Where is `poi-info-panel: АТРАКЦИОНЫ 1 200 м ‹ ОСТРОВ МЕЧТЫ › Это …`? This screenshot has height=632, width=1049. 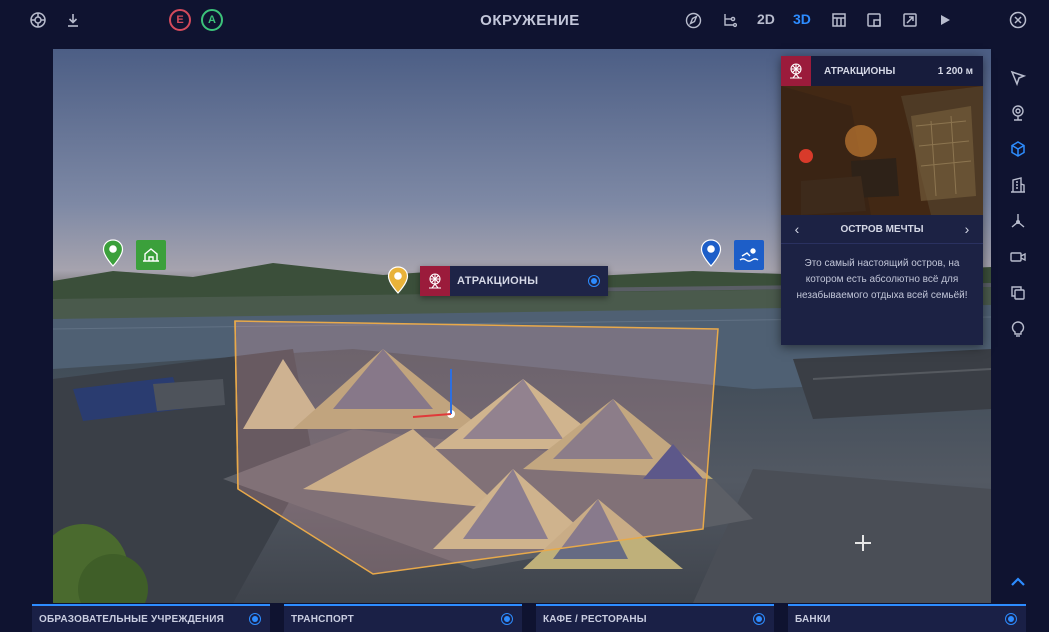 poi-info-panel: АТРАКЦИОНЫ 1 200 м ‹ ОСТРОВ МЕЧТЫ › Это … is located at coordinates (882, 200).